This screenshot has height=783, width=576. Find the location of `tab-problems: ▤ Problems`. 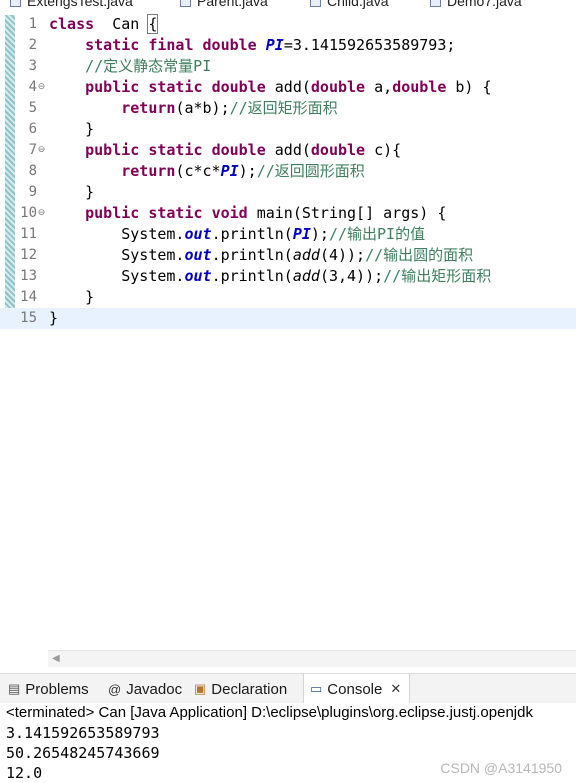

tab-problems: ▤ Problems is located at coordinates (48, 689).